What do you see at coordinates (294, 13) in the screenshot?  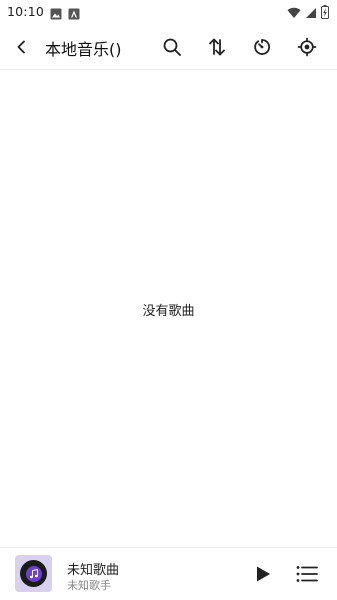 I see `wifi-icon` at bounding box center [294, 13].